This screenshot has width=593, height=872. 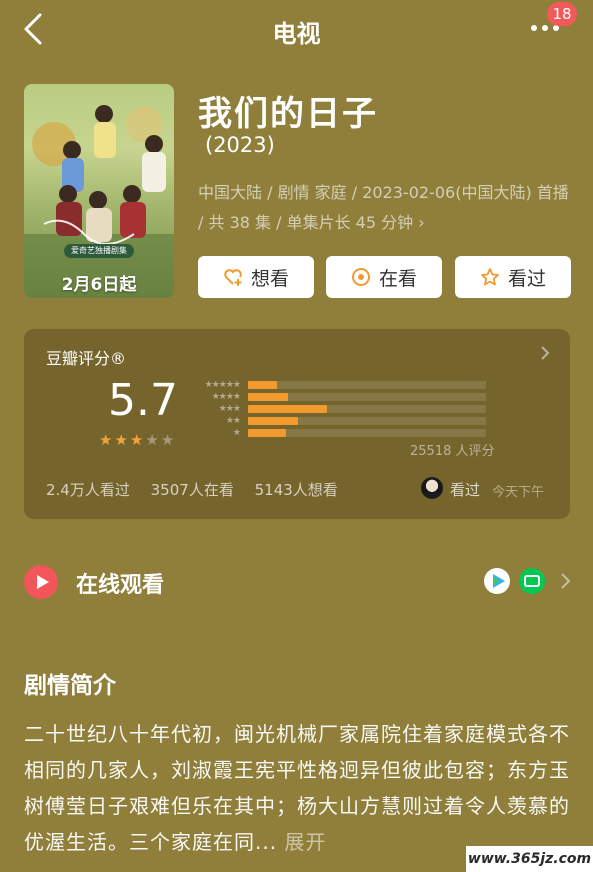 I want to click on friend-status: 看过, so click(x=465, y=490).